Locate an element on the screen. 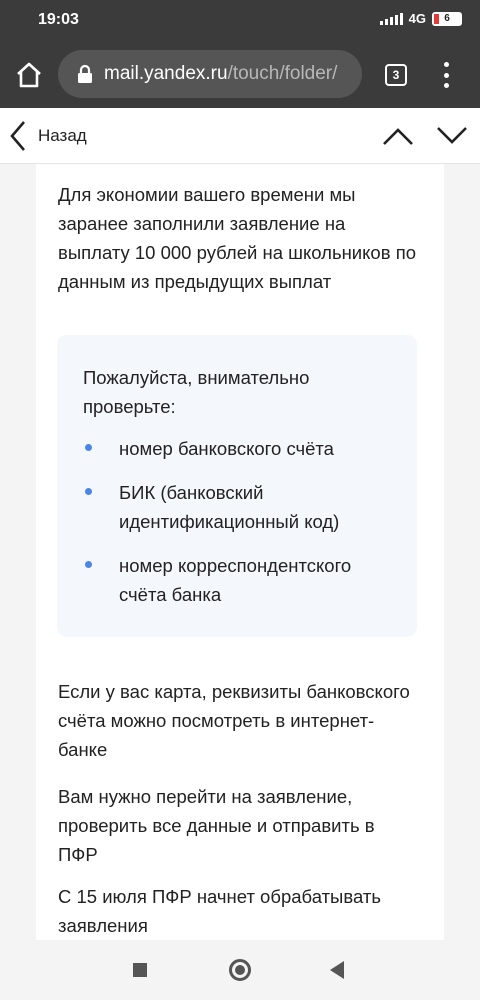 The height and width of the screenshot is (1000, 480). status-icons: 4G 6 is located at coordinates (420, 18).